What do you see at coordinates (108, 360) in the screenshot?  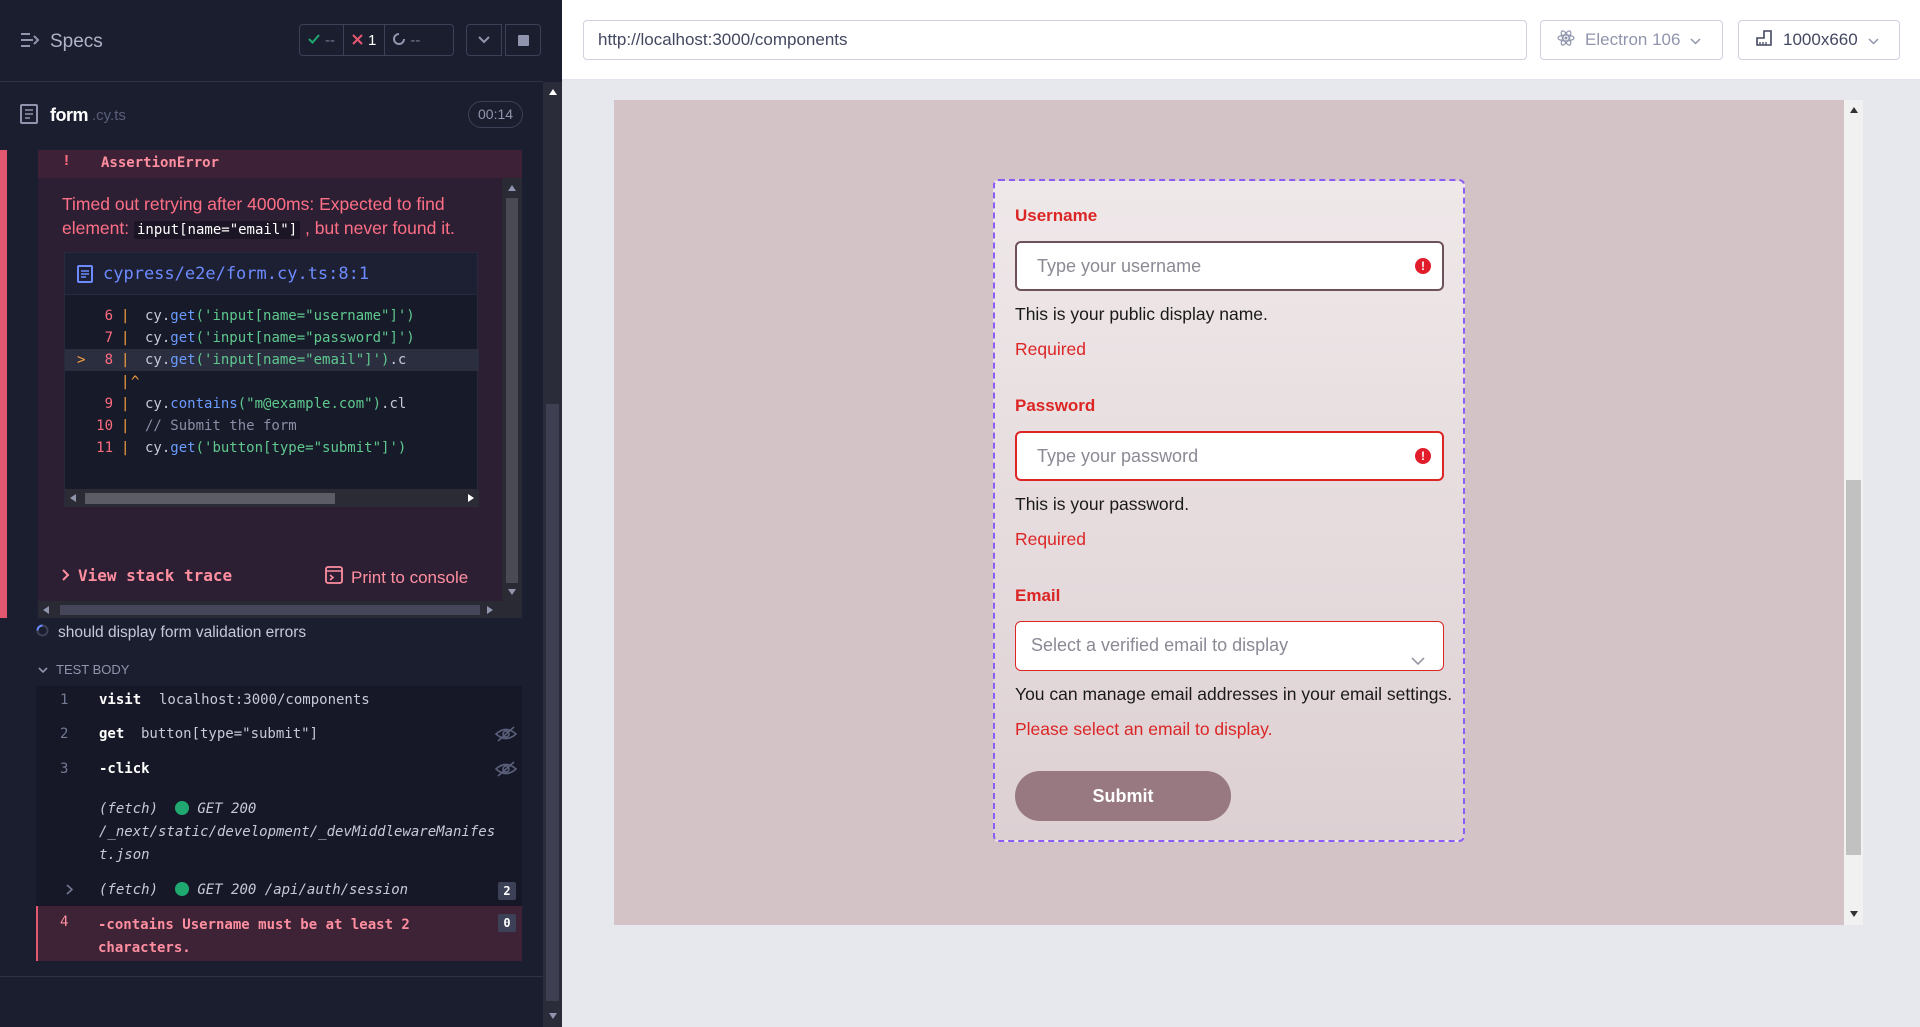 I see `line-number: 8` at bounding box center [108, 360].